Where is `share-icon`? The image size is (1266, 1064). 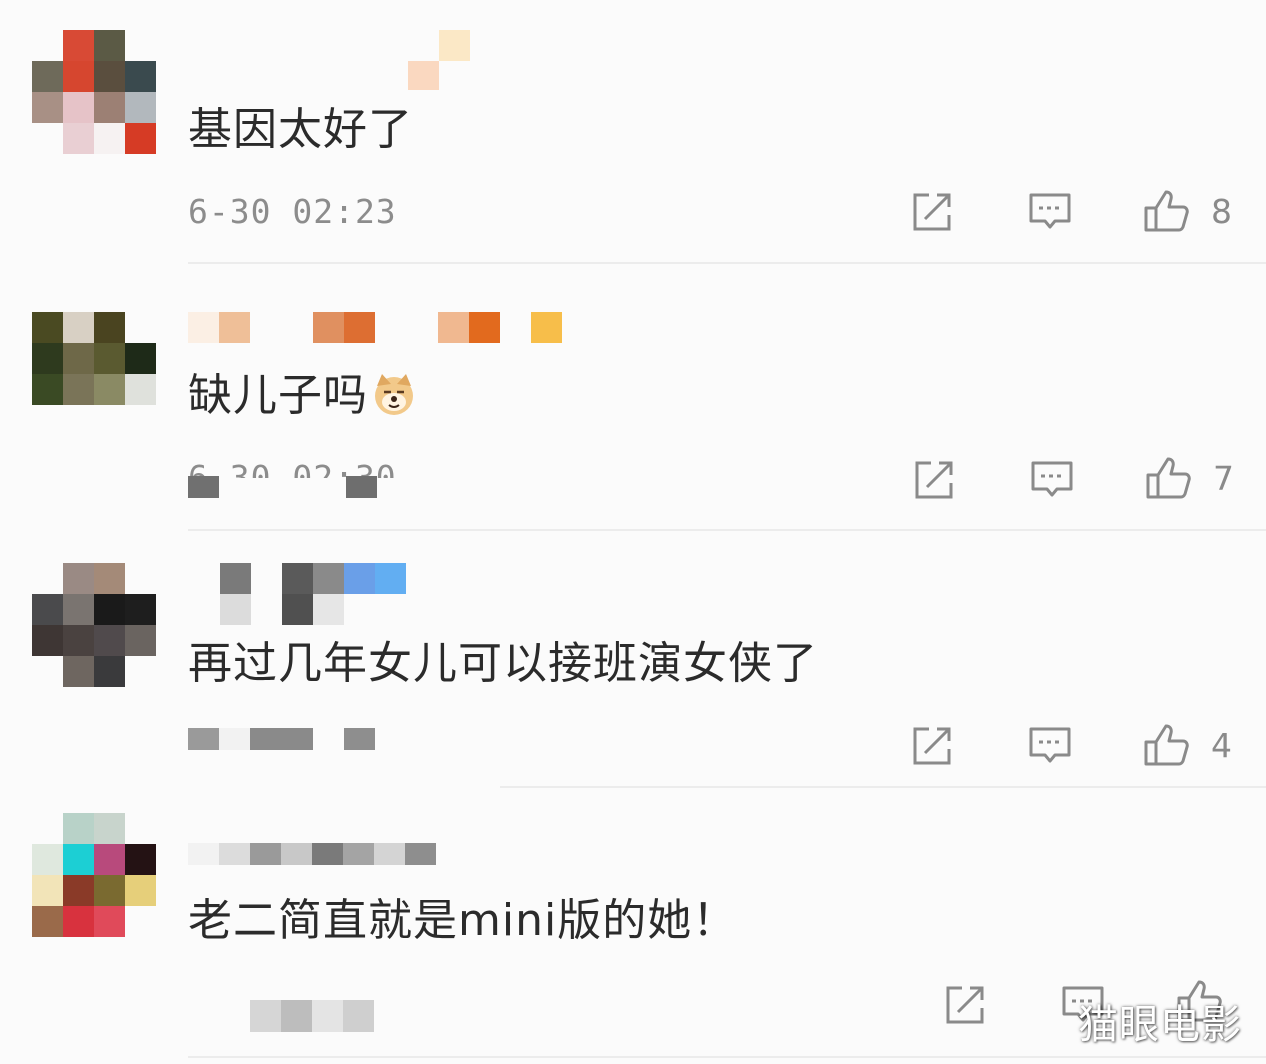
share-icon is located at coordinates (965, 1005).